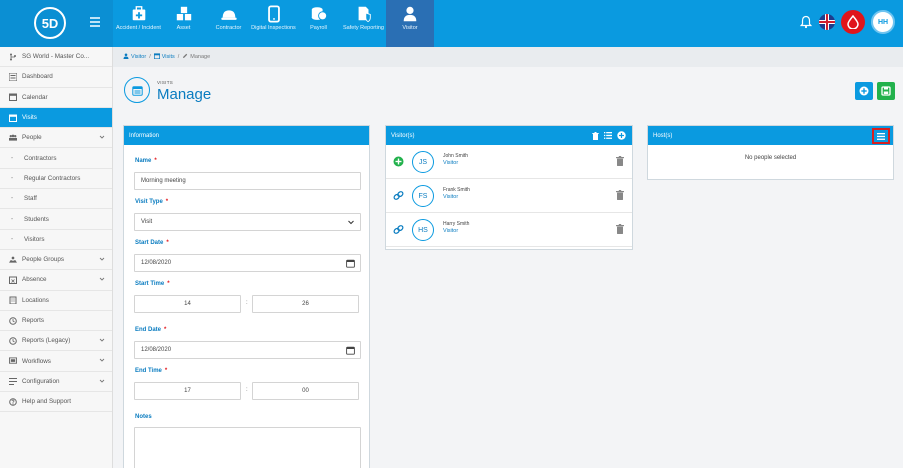 This screenshot has width=903, height=468. I want to click on sidebar-item-help-and-support: Help and Support, so click(56, 402).